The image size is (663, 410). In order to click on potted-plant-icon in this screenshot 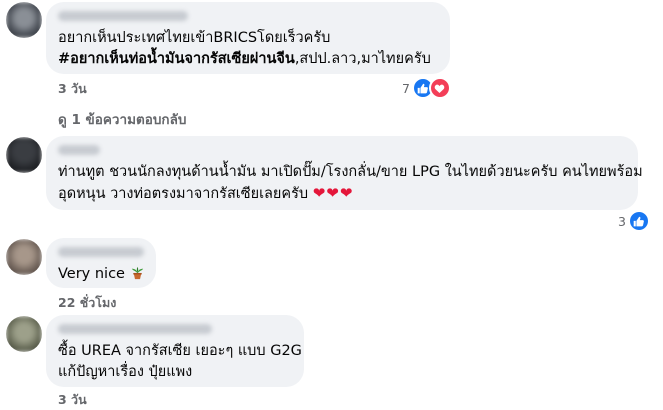, I will do `click(137, 276)`.